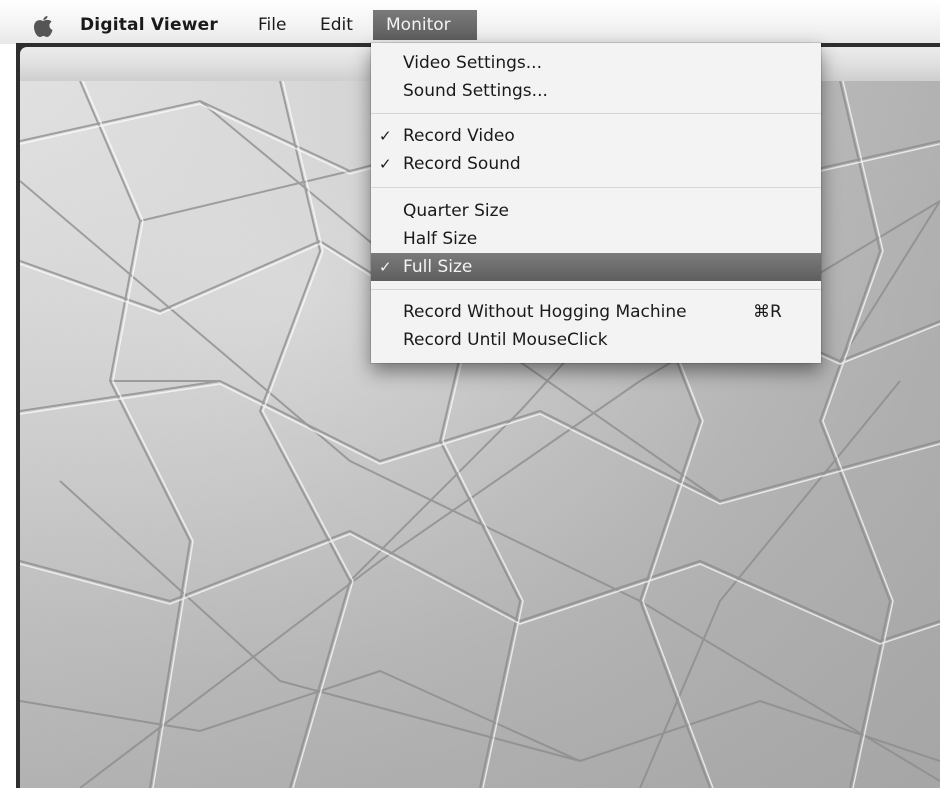 The width and height of the screenshot is (940, 788). I want to click on menu-item-record-until-mouseclick: Record Until MouseClick, so click(596, 340).